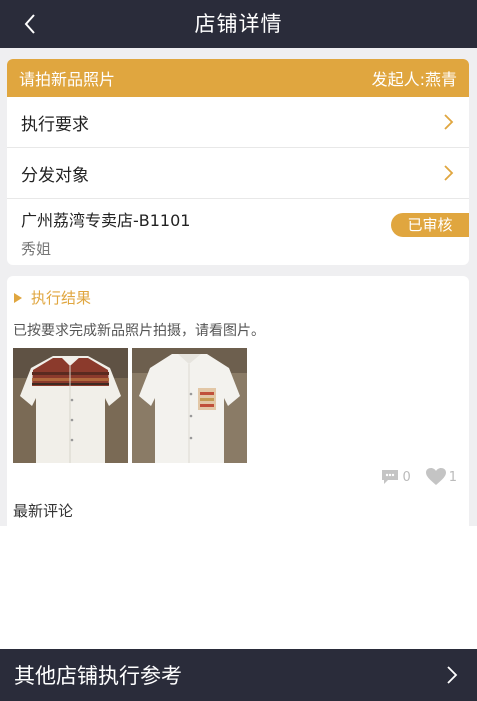 This screenshot has width=477, height=701. Describe the element at coordinates (70, 405) in the screenshot. I see `photo-shirt-striped` at that location.